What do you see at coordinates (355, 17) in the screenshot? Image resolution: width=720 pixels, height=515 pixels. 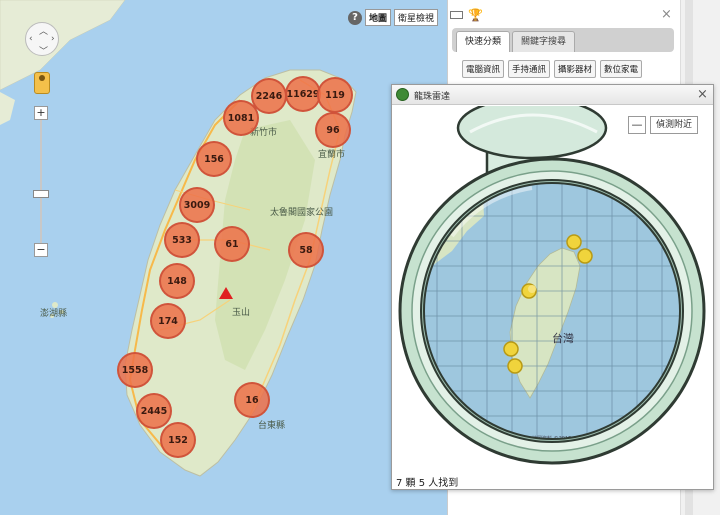 I see `help-icon: ?` at bounding box center [355, 17].